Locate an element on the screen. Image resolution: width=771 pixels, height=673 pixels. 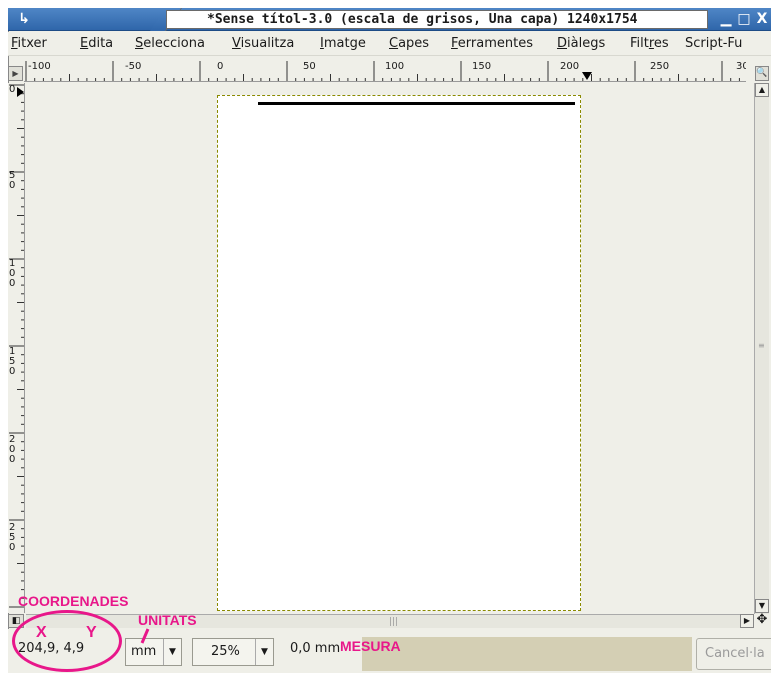
zoom-select: 25% ▼ is located at coordinates (233, 652).